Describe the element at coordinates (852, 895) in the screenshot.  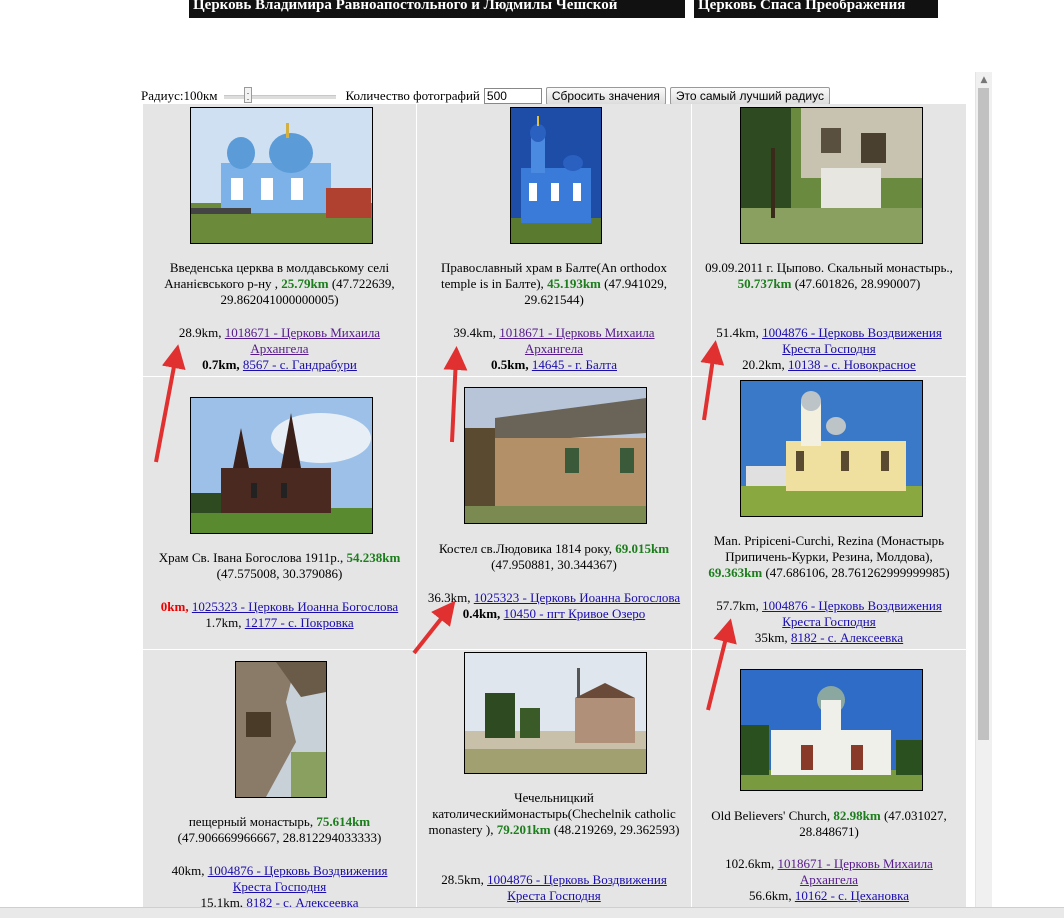
I see `nearby-settlement-link: 10162 - с. Цехановка` at that location.